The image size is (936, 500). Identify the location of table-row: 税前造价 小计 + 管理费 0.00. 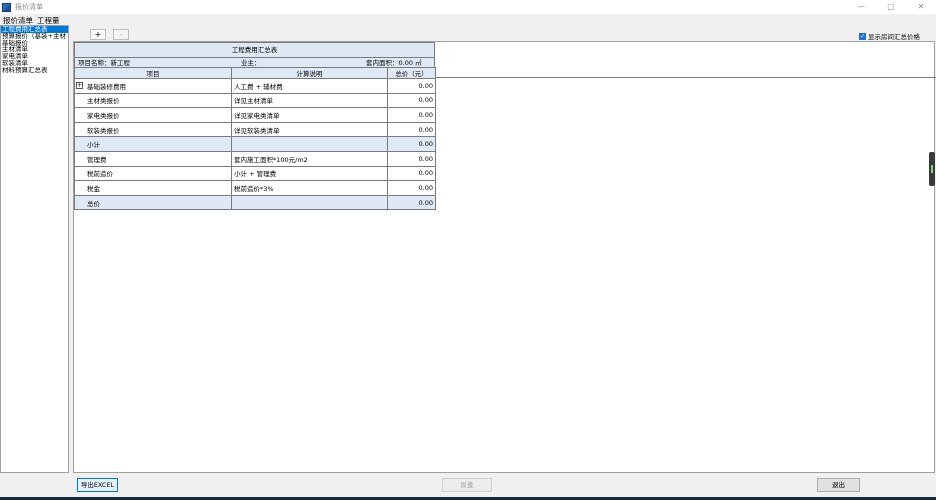
(255, 173).